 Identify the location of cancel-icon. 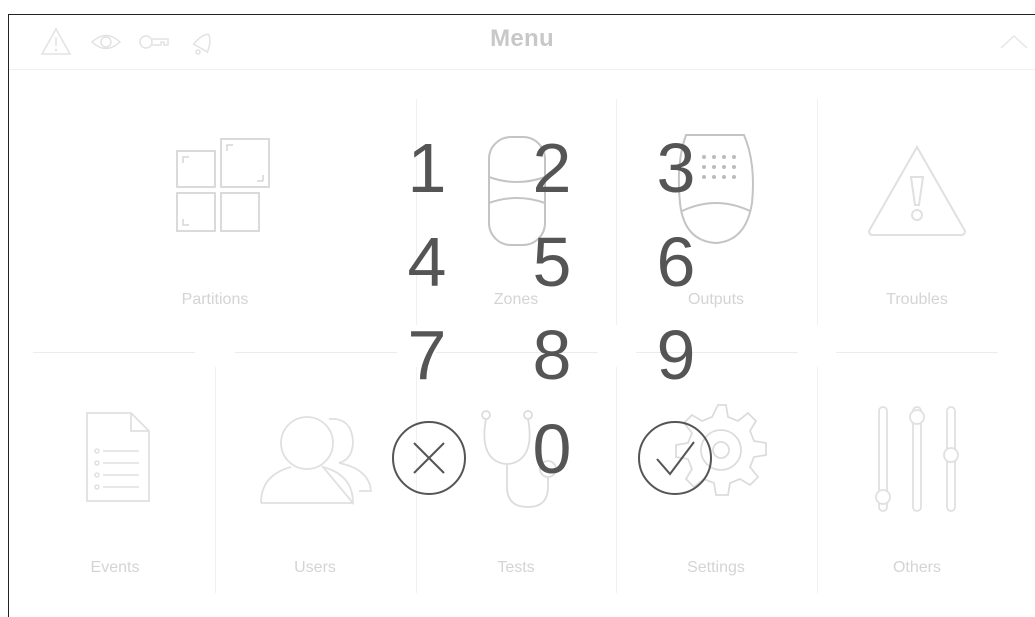
(429, 458).